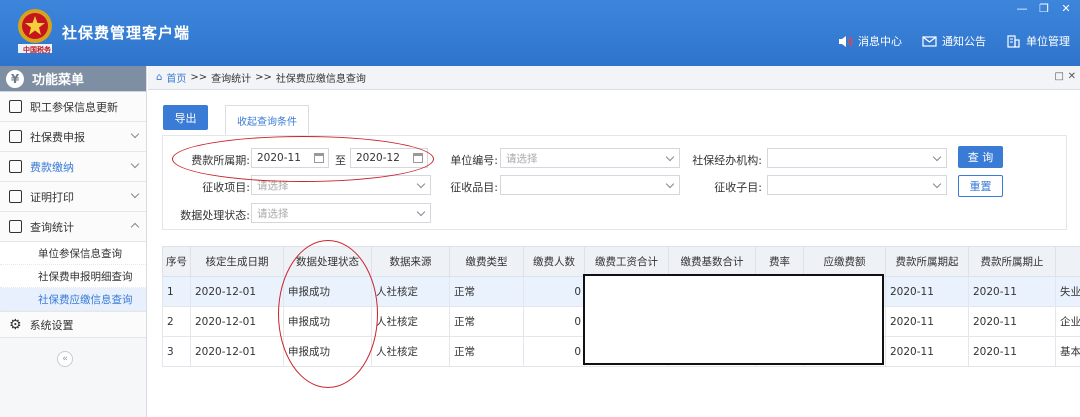 The height and width of the screenshot is (417, 1080). Describe the element at coordinates (176, 261) in the screenshot. I see `column-header: 序号` at that location.